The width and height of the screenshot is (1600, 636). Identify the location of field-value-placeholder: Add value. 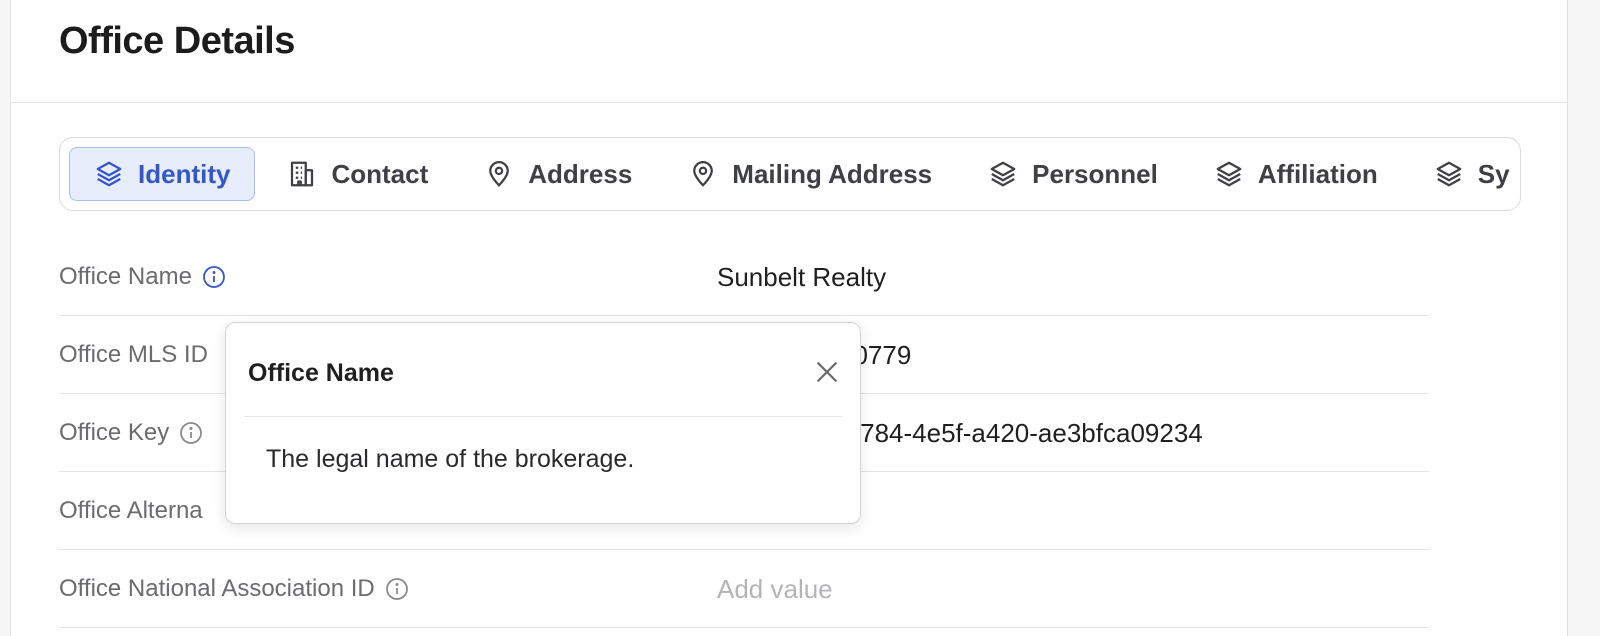
(775, 589).